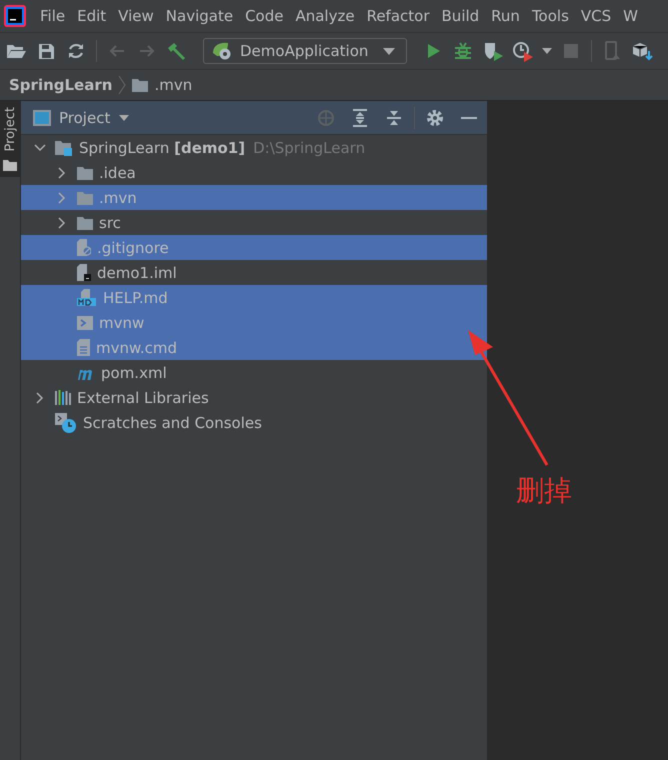  I want to click on menu-item: Navigate, so click(200, 16).